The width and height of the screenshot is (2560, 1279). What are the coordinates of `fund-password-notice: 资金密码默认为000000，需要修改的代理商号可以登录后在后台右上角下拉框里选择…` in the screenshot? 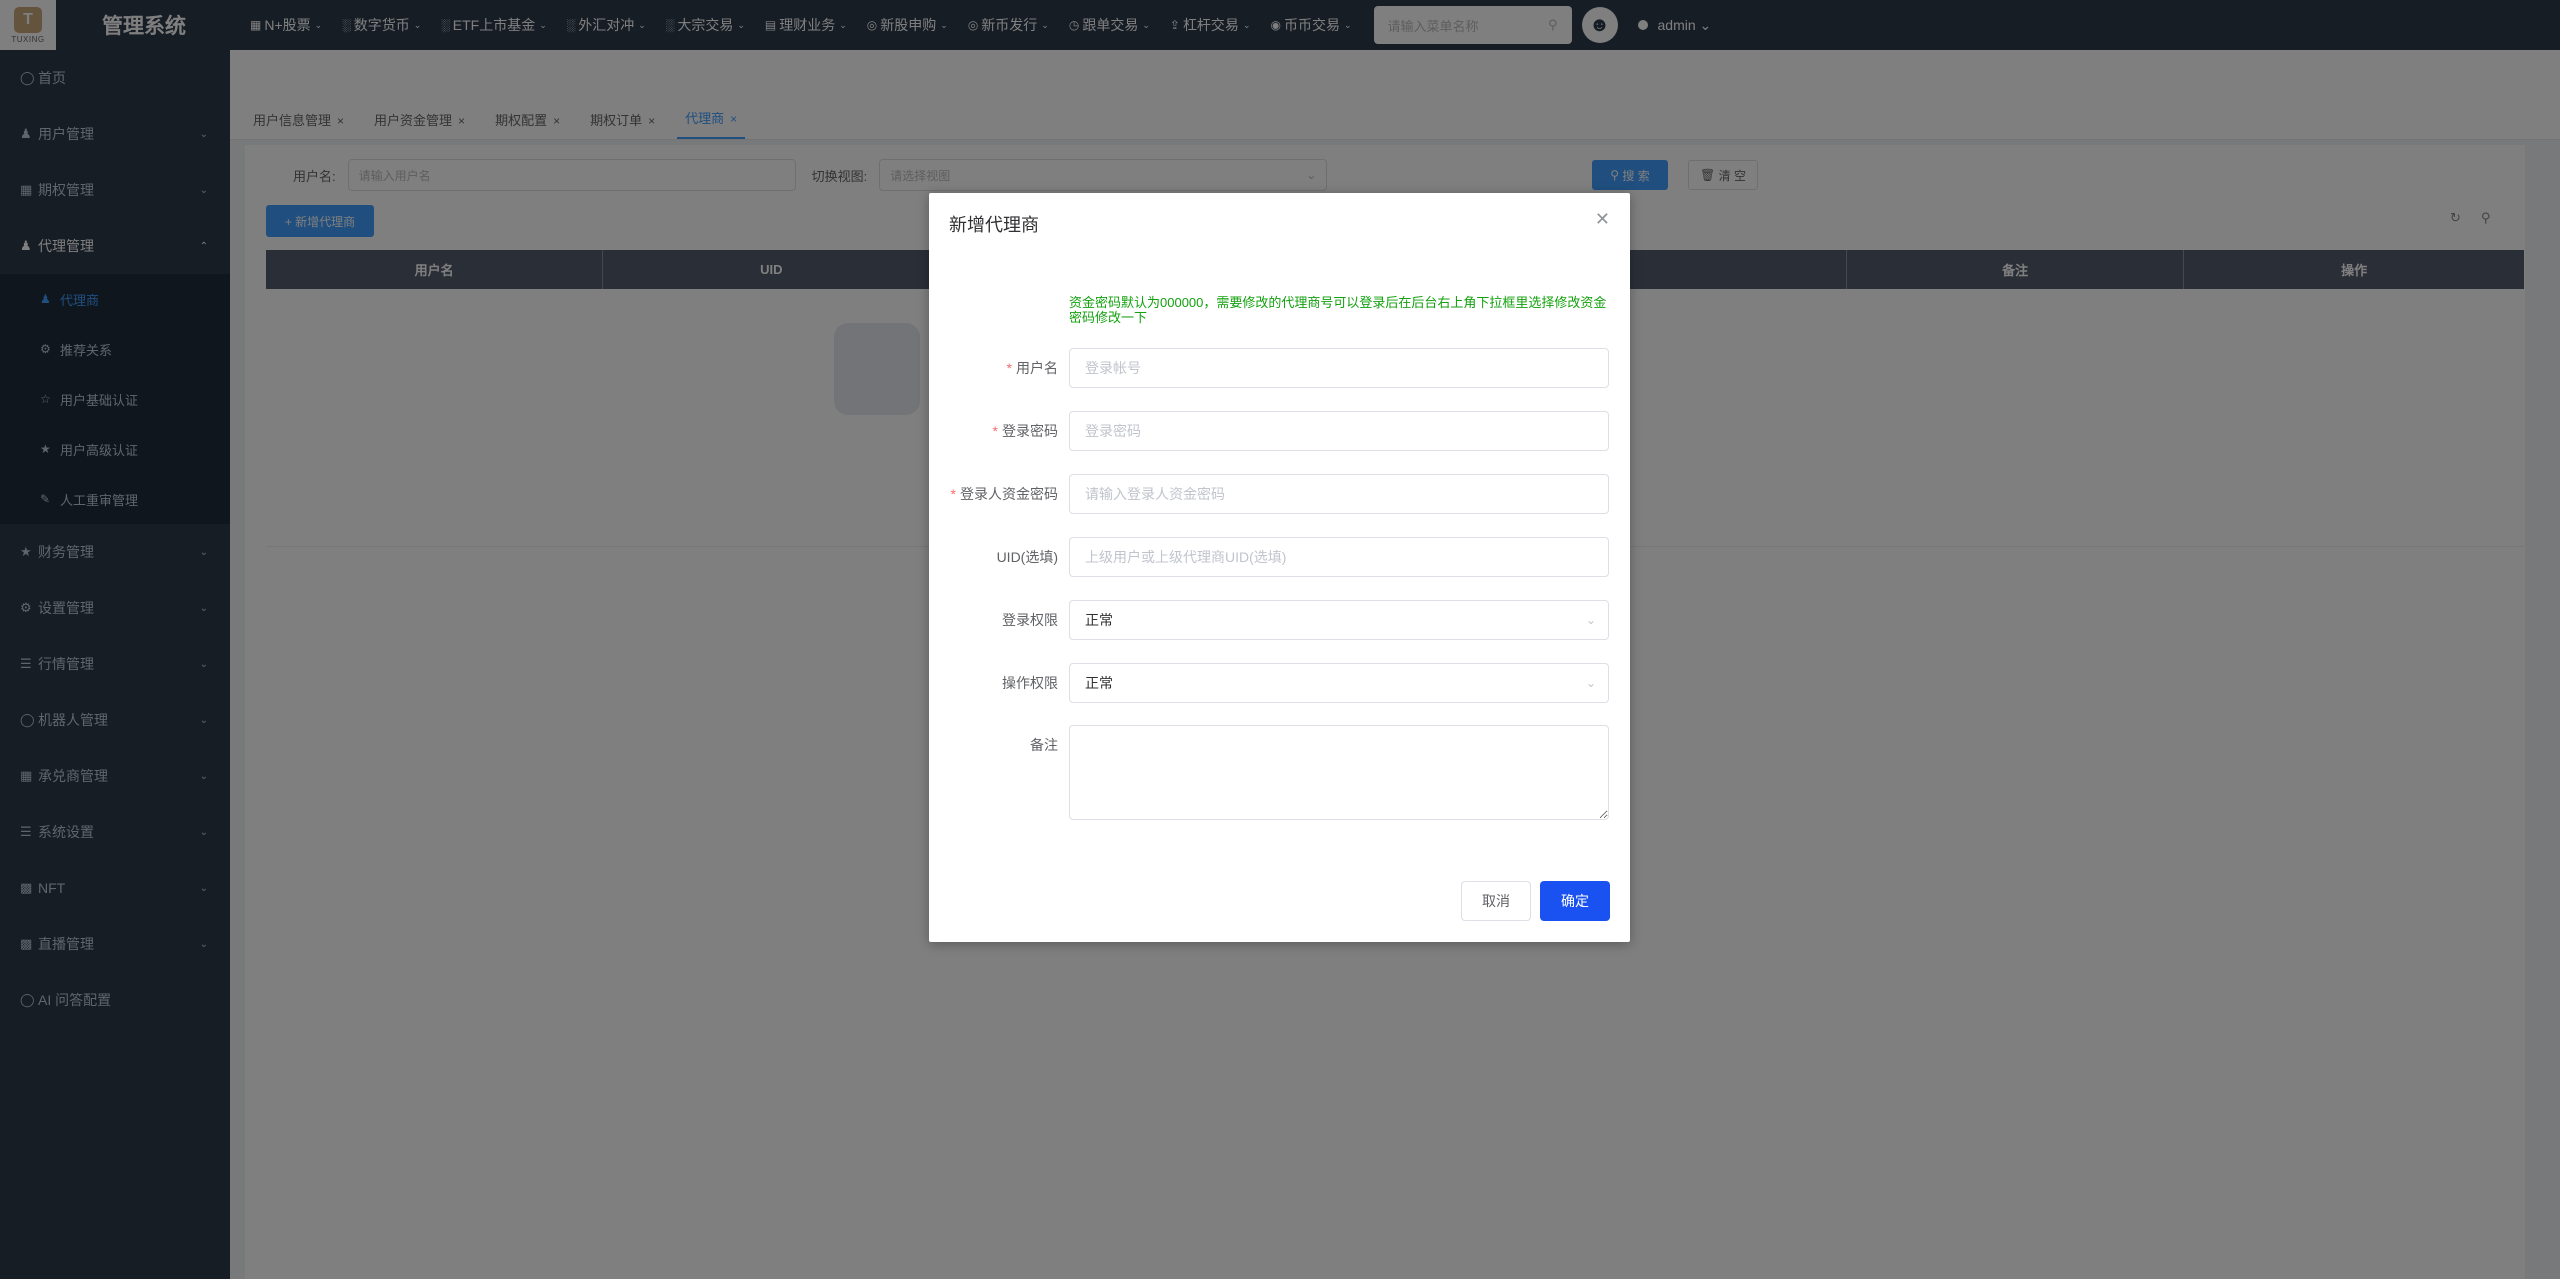 It's located at (1338, 310).